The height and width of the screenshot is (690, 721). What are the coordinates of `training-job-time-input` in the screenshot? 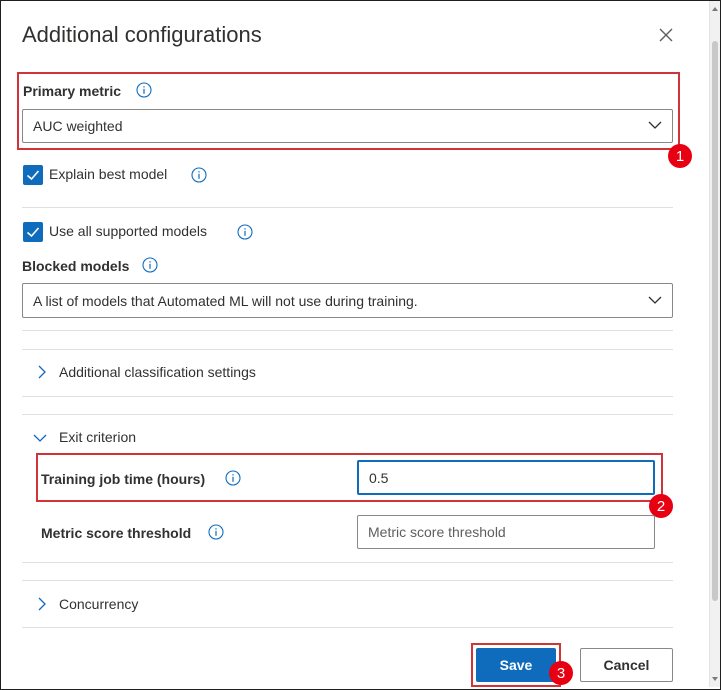 It's located at (506, 477).